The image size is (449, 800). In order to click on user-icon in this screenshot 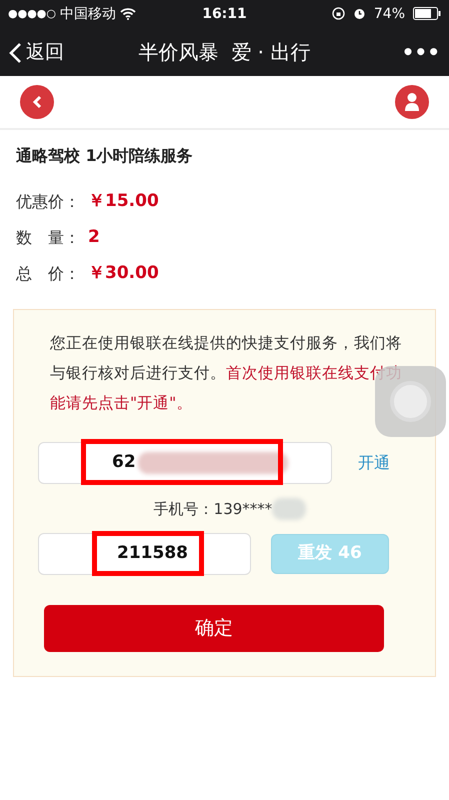, I will do `click(412, 102)`.